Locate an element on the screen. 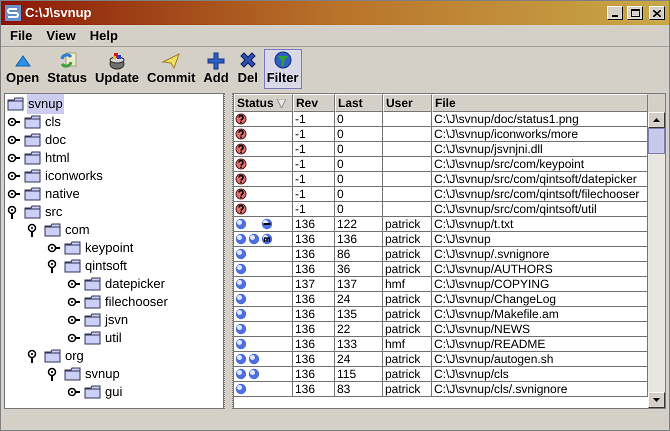  tree-item: qintsoft is located at coordinates (106, 266).